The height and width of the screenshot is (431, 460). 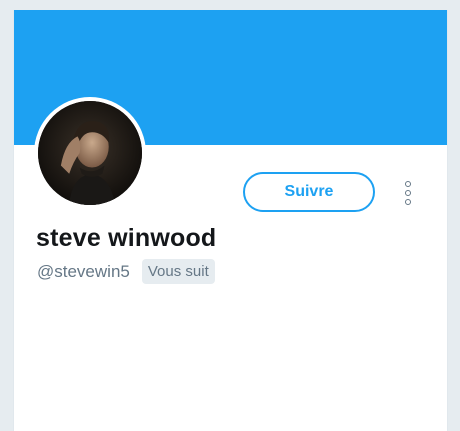 What do you see at coordinates (83, 272) in the screenshot?
I see `user-handle: @stevewin5` at bounding box center [83, 272].